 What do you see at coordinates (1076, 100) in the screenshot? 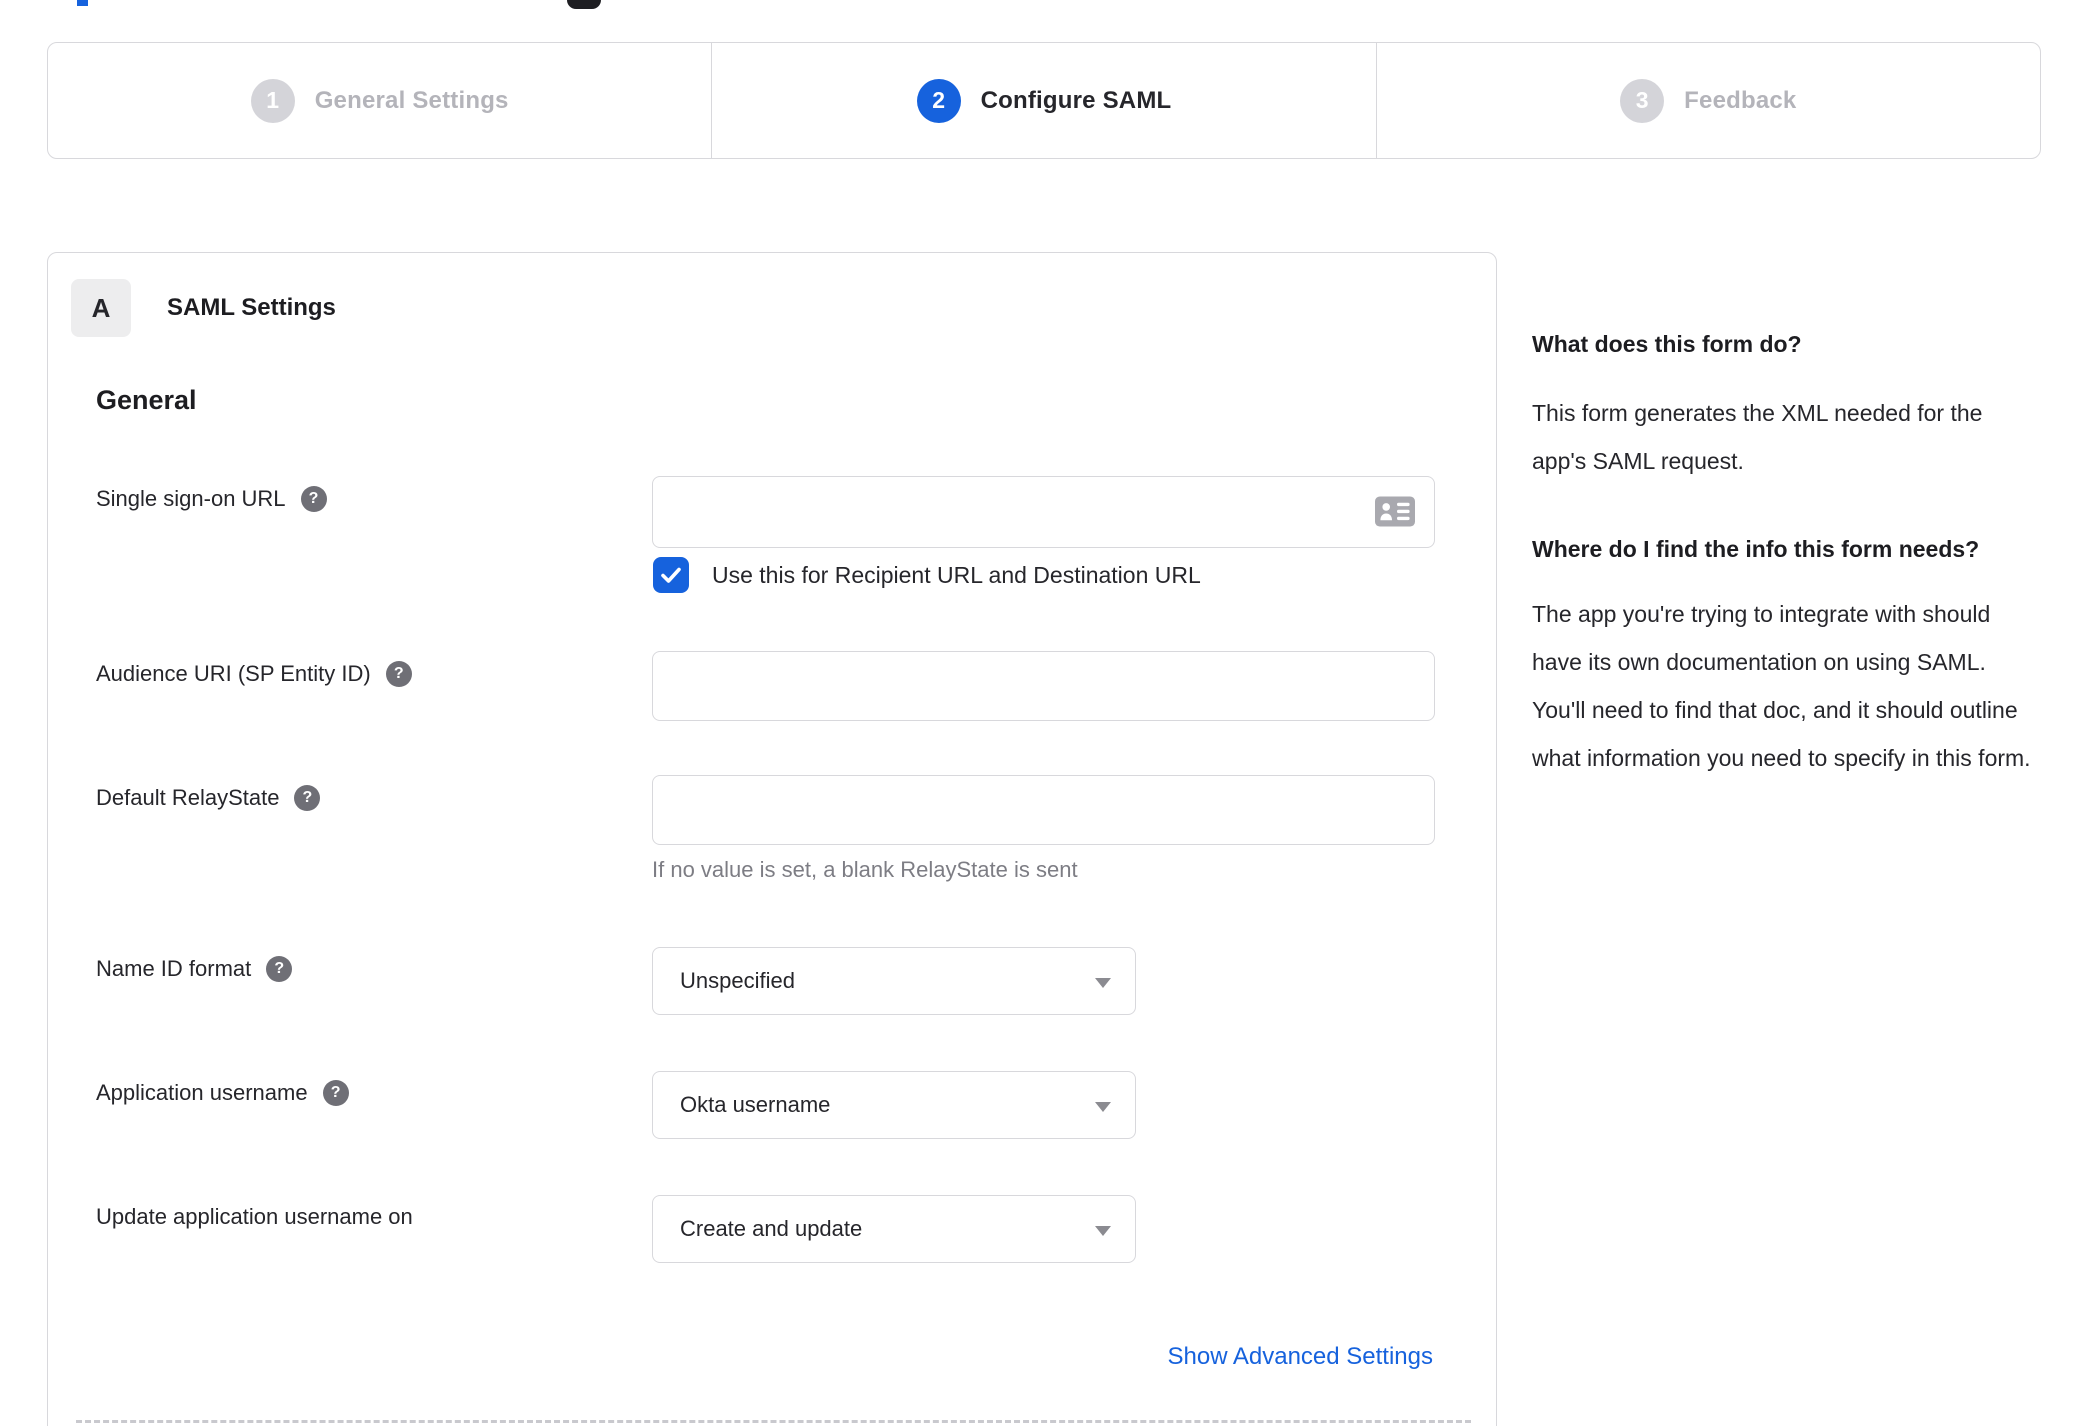
I see `step-label: Configure SAML` at bounding box center [1076, 100].